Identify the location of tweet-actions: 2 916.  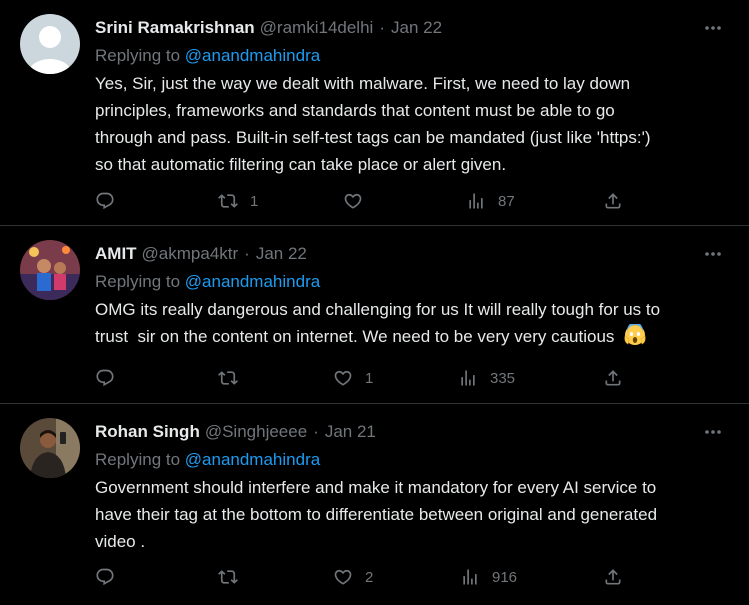
(365, 577).